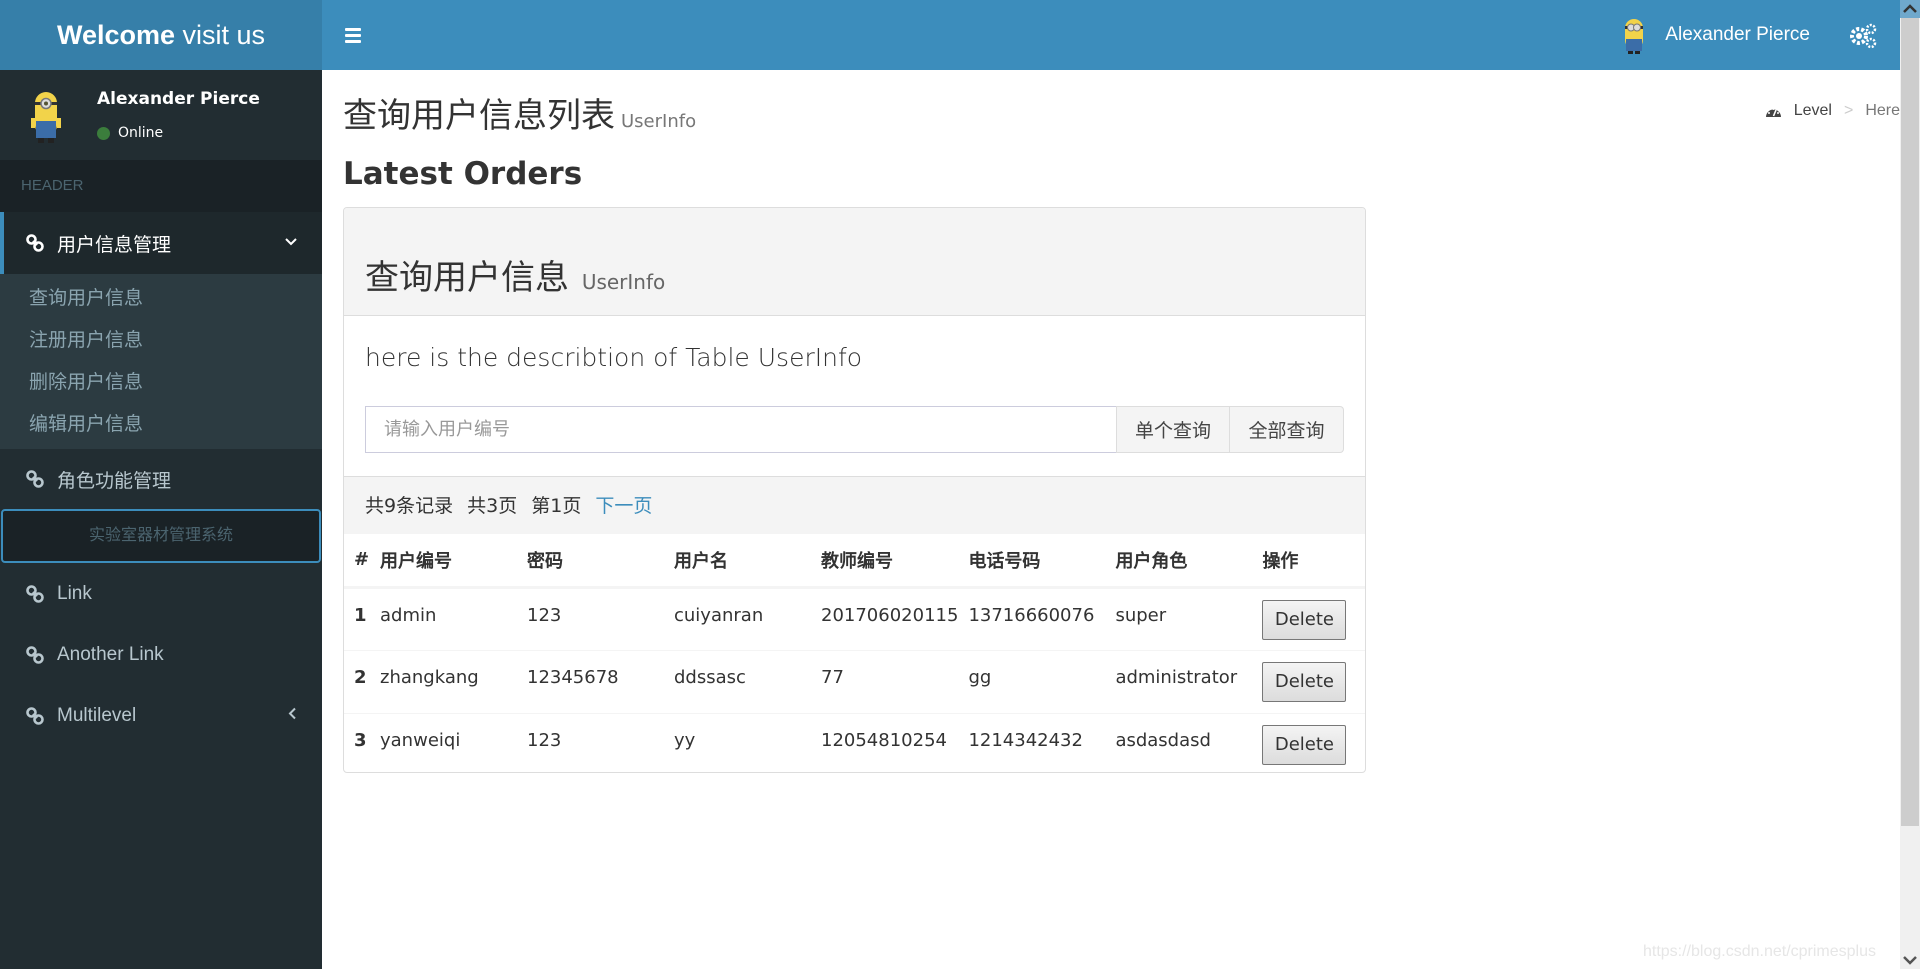 The width and height of the screenshot is (1920, 969). I want to click on sidebar-item-label: Another Link, so click(110, 654).